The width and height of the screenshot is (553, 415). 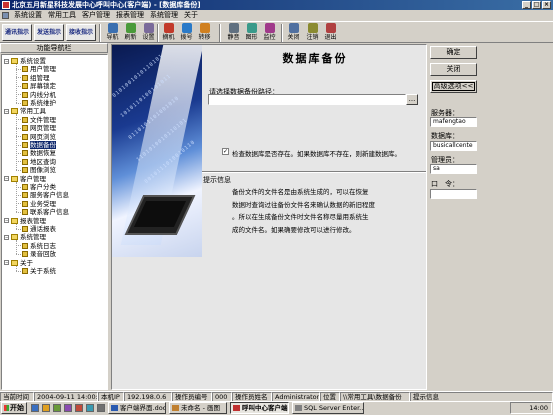 What do you see at coordinates (225, 151) in the screenshot?
I see `check-database-checkbox: ✓` at bounding box center [225, 151].